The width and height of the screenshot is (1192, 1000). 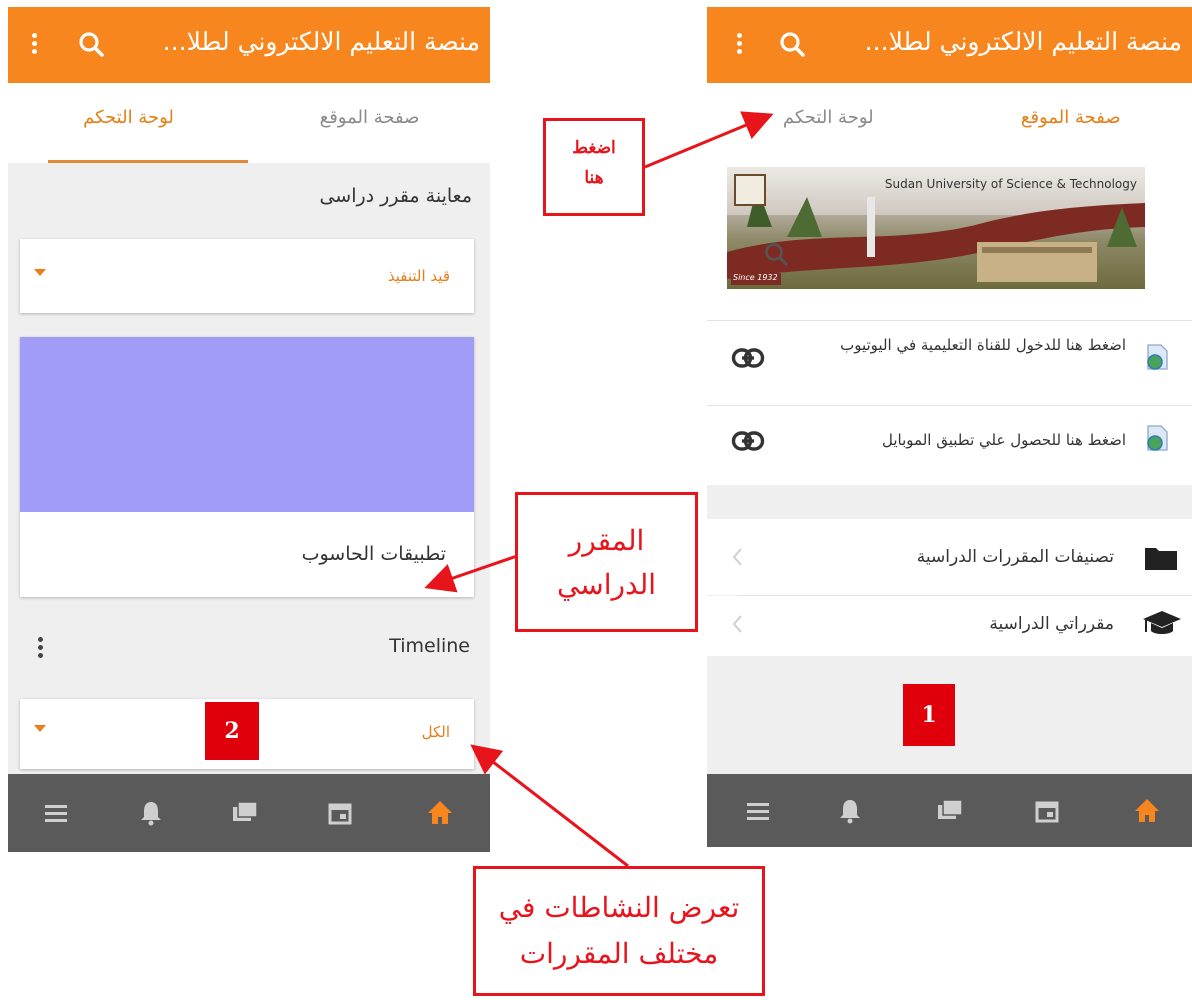 I want to click on annotation-line: هنا, so click(x=594, y=178).